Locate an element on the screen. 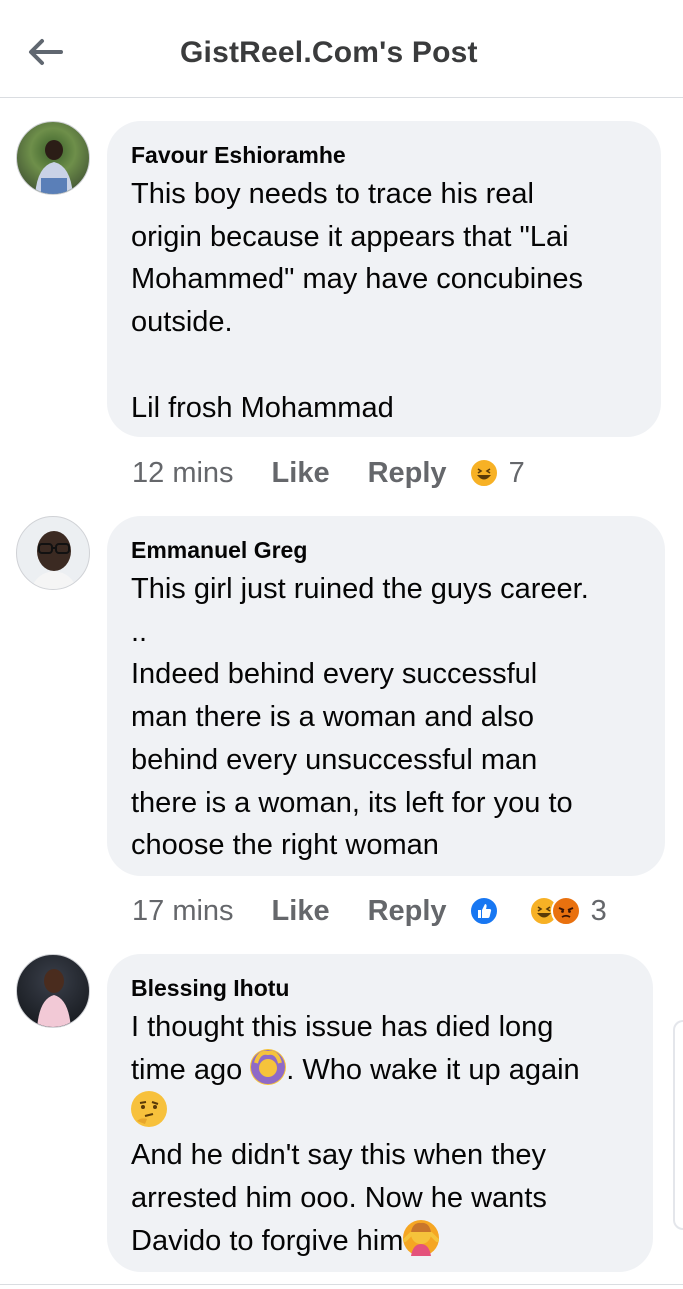 The height and width of the screenshot is (1289, 683). comment-time: 17 mins is located at coordinates (183, 911).